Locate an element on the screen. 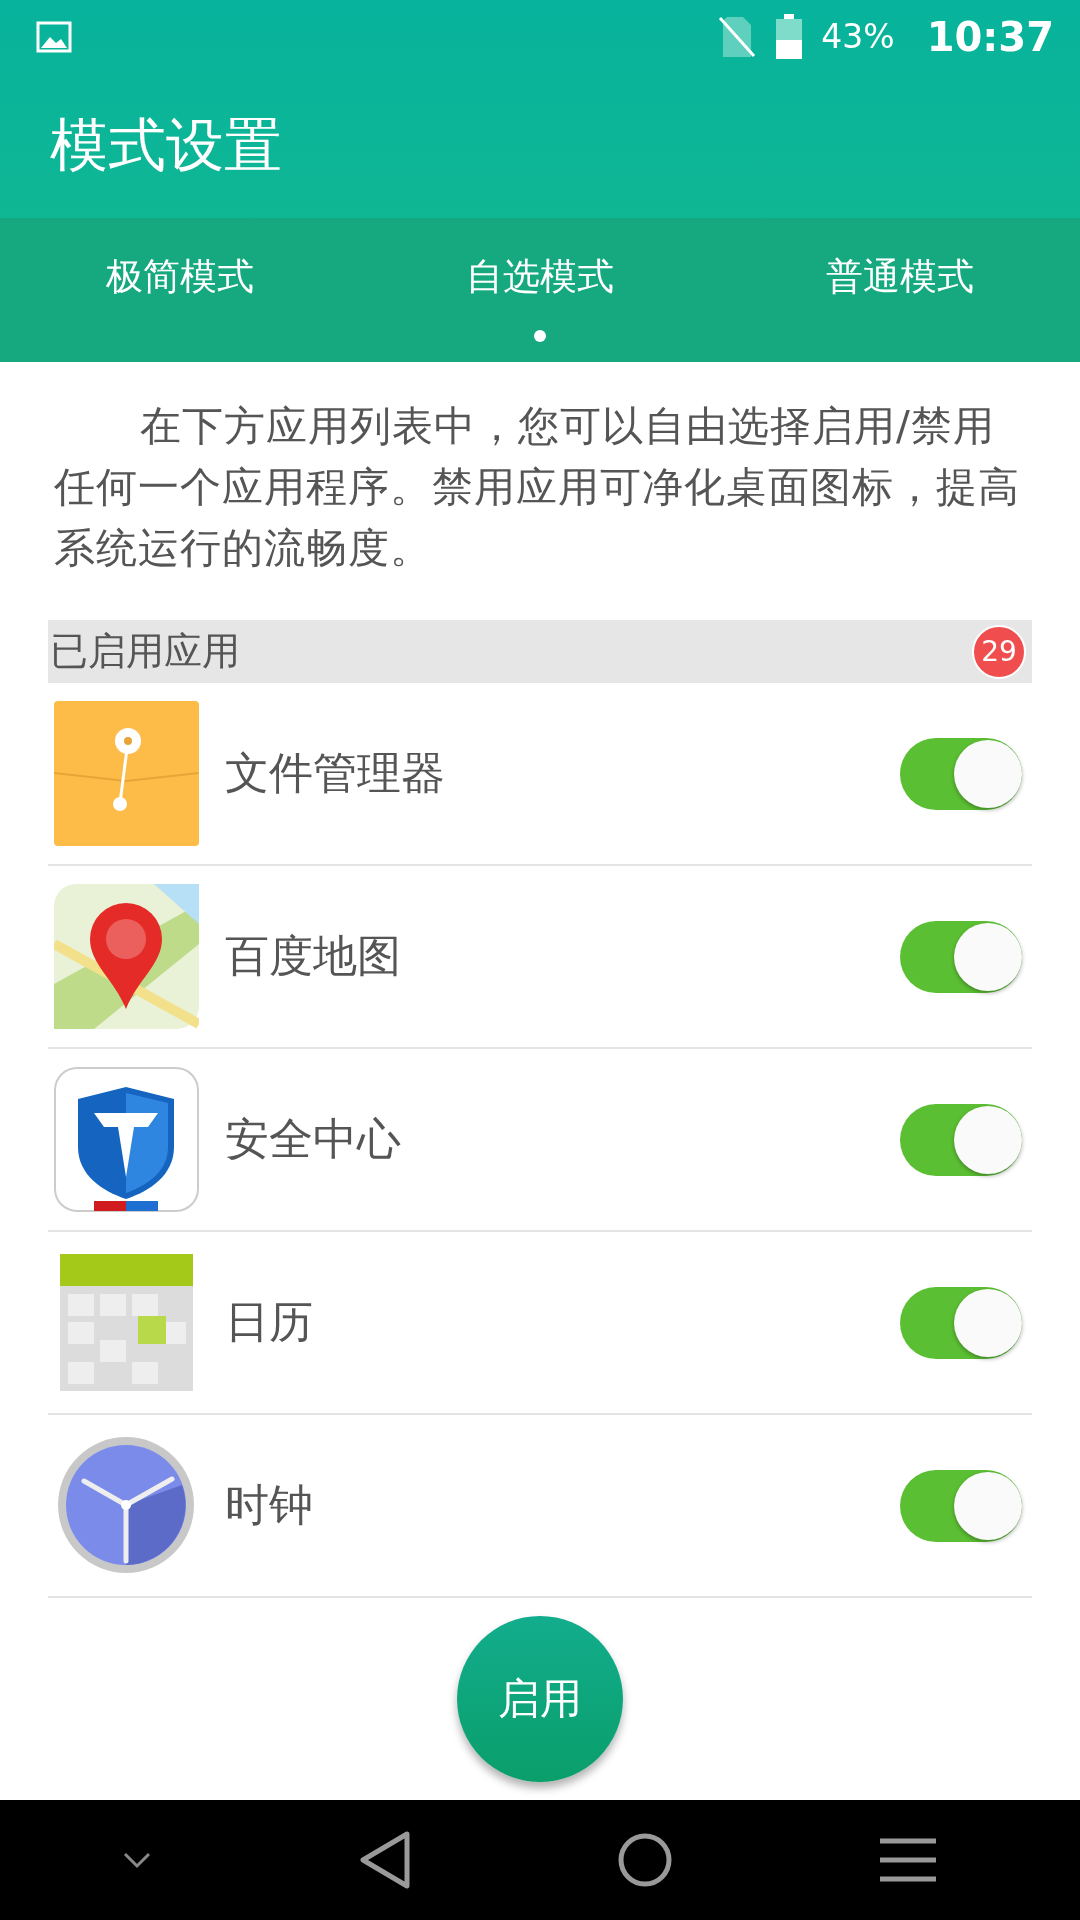 The height and width of the screenshot is (1920, 1080). map-pin-icon is located at coordinates (126, 956).